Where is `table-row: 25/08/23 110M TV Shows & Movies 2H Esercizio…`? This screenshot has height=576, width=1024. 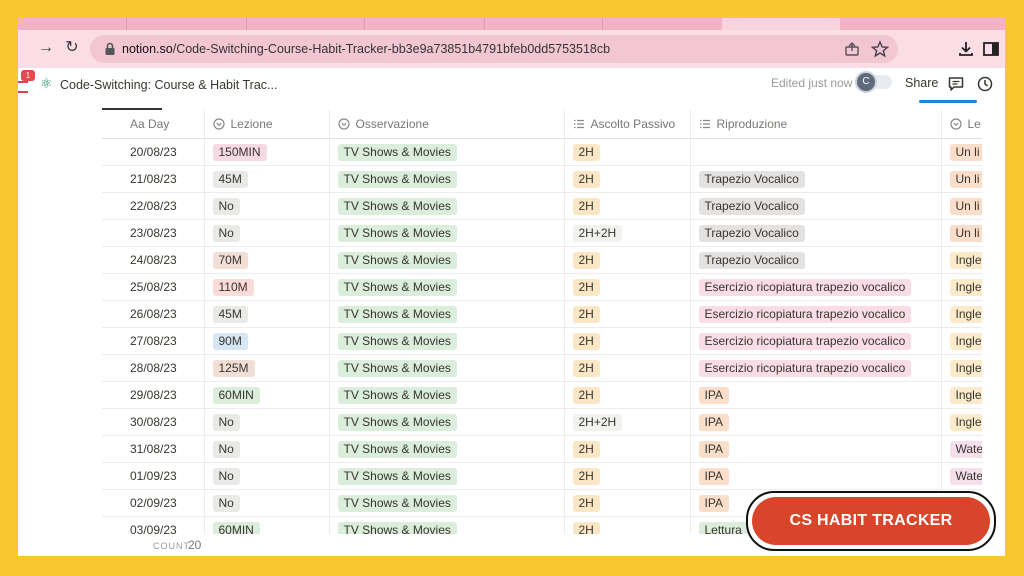
table-row: 25/08/23 110M TV Shows & Movies 2H Esercizio… is located at coordinates (542, 287).